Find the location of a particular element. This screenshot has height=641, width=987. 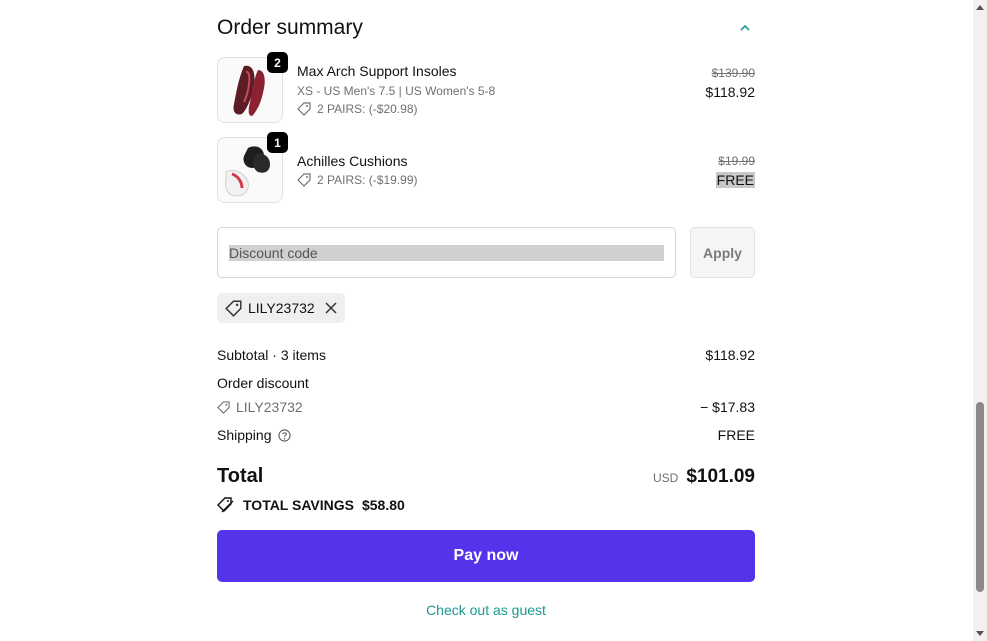

order-summary-title: Order summary is located at coordinates (290, 27).